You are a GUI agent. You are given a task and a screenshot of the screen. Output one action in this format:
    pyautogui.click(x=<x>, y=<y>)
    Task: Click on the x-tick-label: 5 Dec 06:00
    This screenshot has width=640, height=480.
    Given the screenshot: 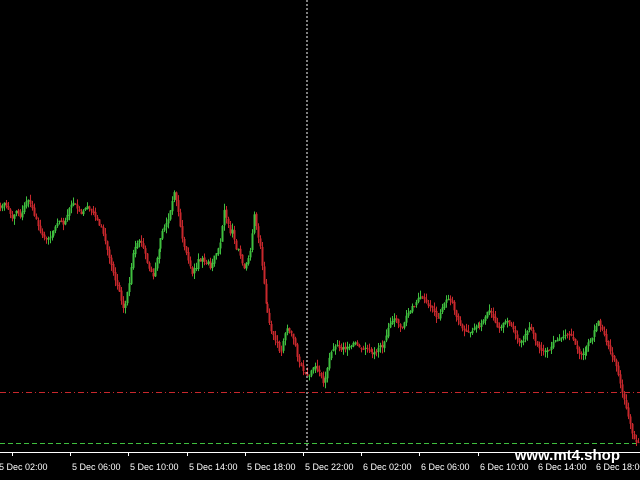 What is the action you would take?
    pyautogui.click(x=96, y=467)
    